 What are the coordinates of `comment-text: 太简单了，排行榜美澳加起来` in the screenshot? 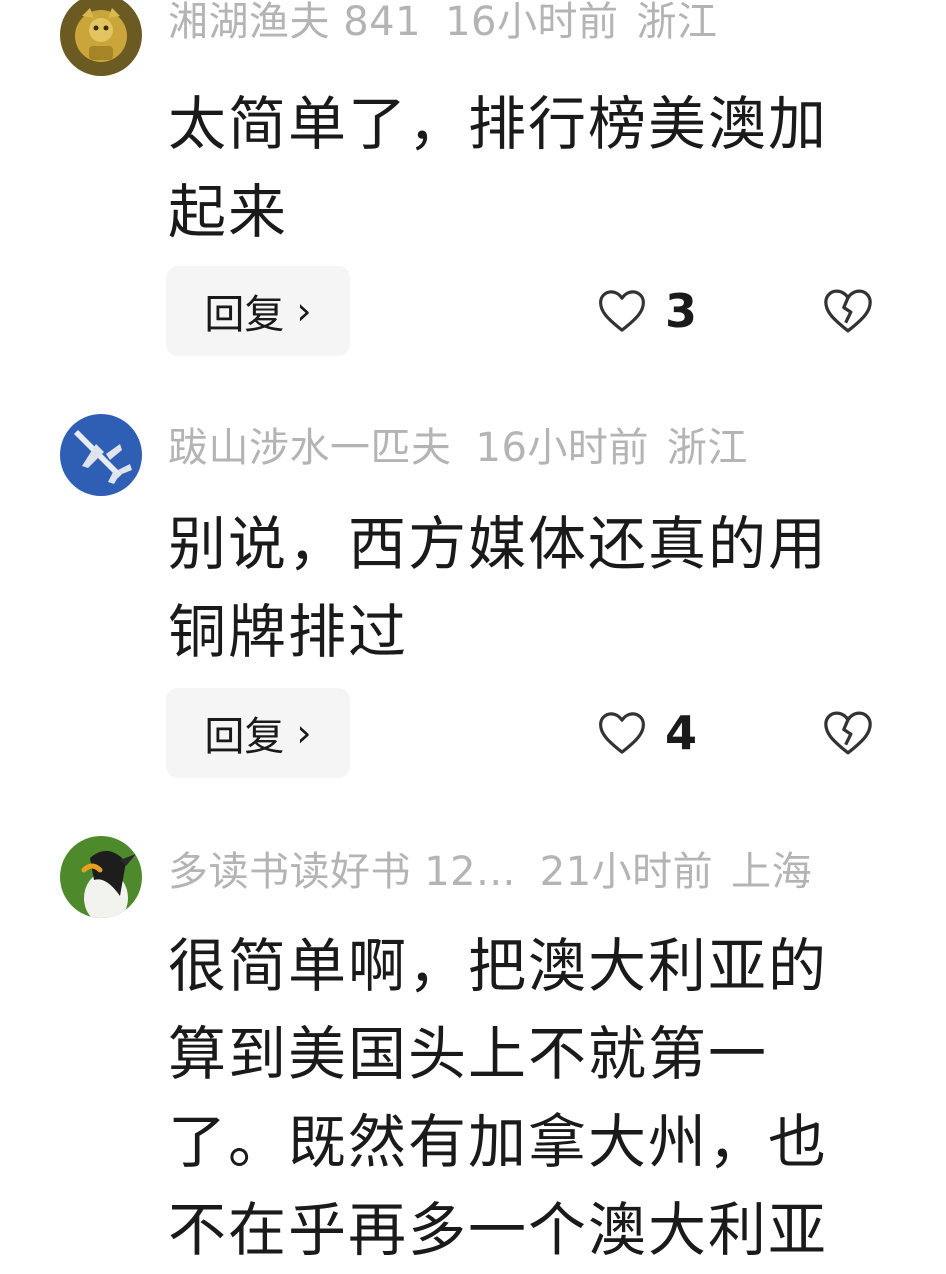 It's located at (498, 168).